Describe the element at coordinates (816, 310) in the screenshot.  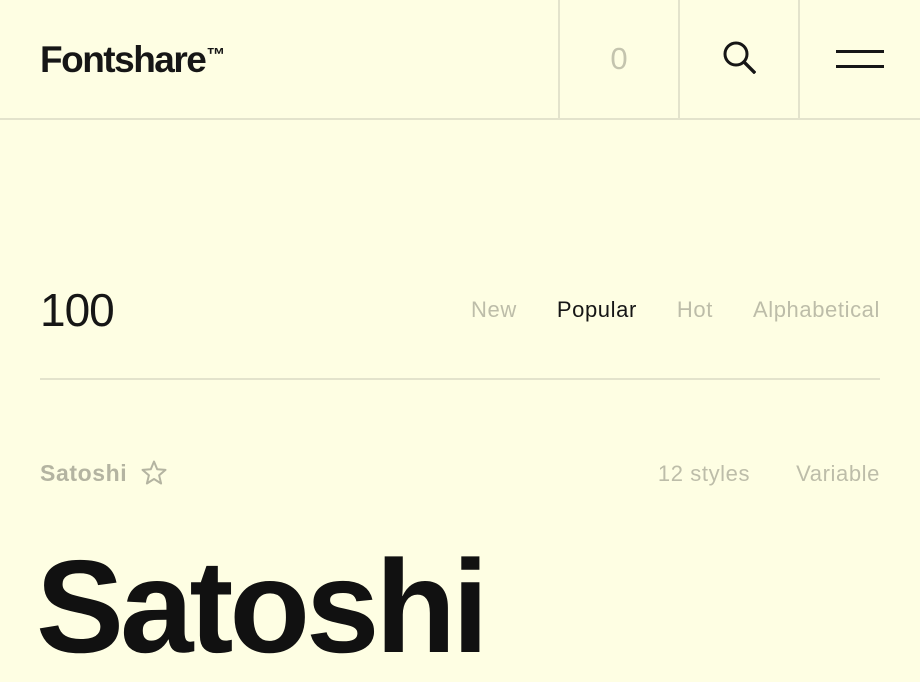
I see `sort-alphabetical: Alphabetical` at that location.